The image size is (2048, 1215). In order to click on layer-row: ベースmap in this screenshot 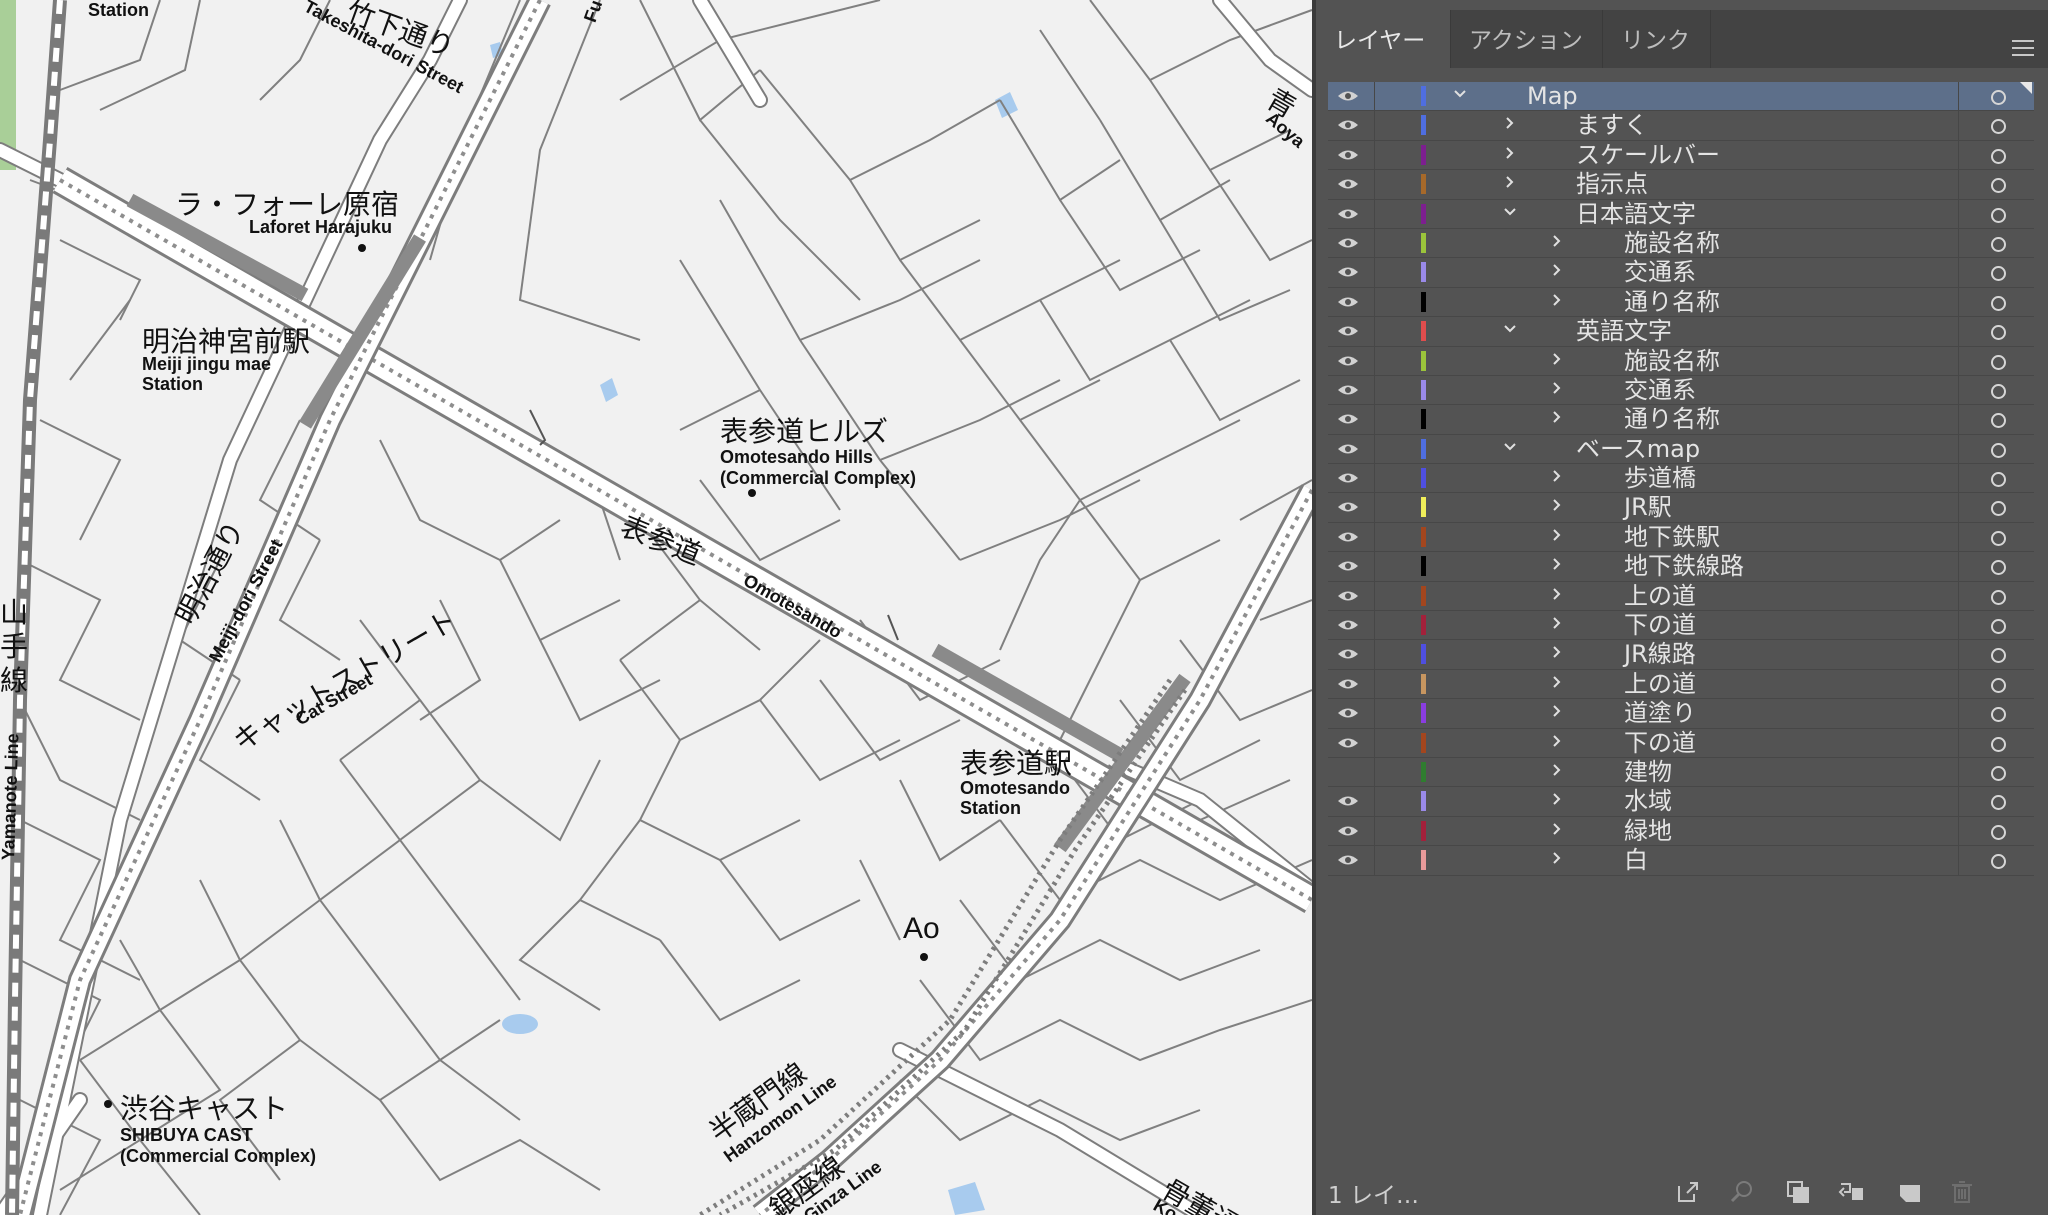, I will do `click(1681, 449)`.